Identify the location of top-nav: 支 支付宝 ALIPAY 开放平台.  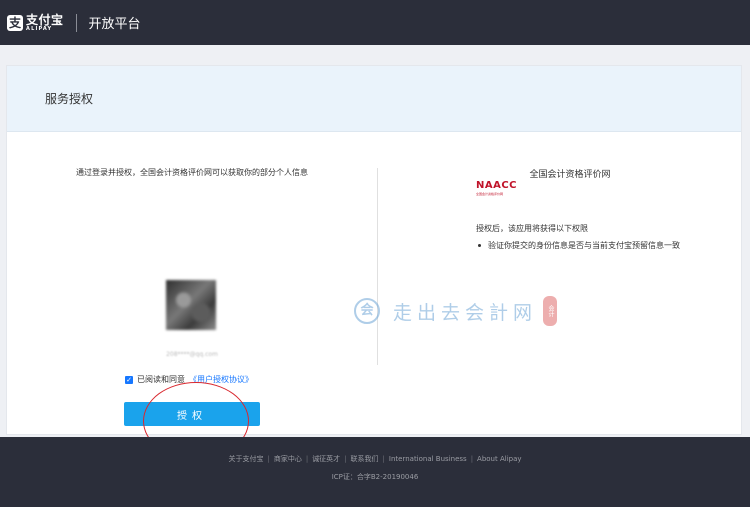
(375, 22).